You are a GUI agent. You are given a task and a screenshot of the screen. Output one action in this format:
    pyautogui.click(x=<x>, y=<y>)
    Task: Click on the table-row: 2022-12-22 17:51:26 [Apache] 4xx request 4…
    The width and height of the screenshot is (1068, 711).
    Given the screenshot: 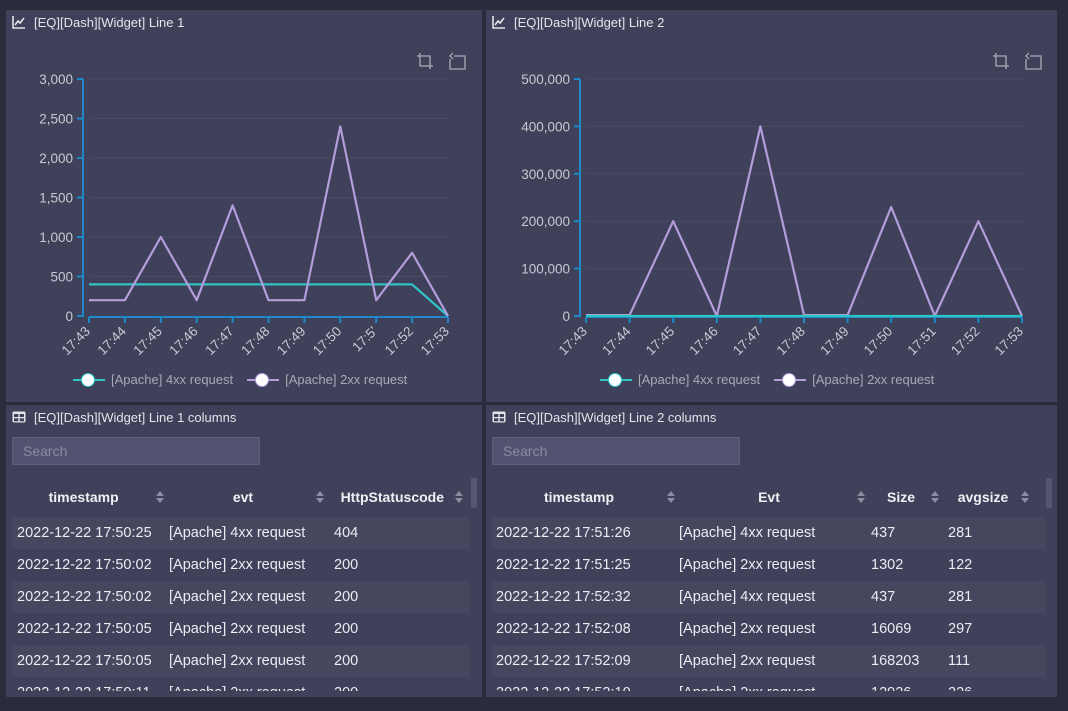 What is the action you would take?
    pyautogui.click(x=769, y=533)
    